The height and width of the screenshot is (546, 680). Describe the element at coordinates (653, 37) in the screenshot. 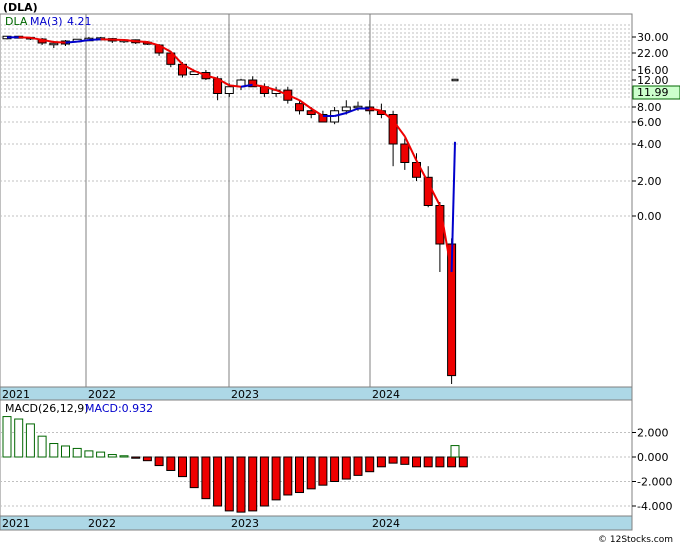

I see `y-tick-label: 30.00` at that location.